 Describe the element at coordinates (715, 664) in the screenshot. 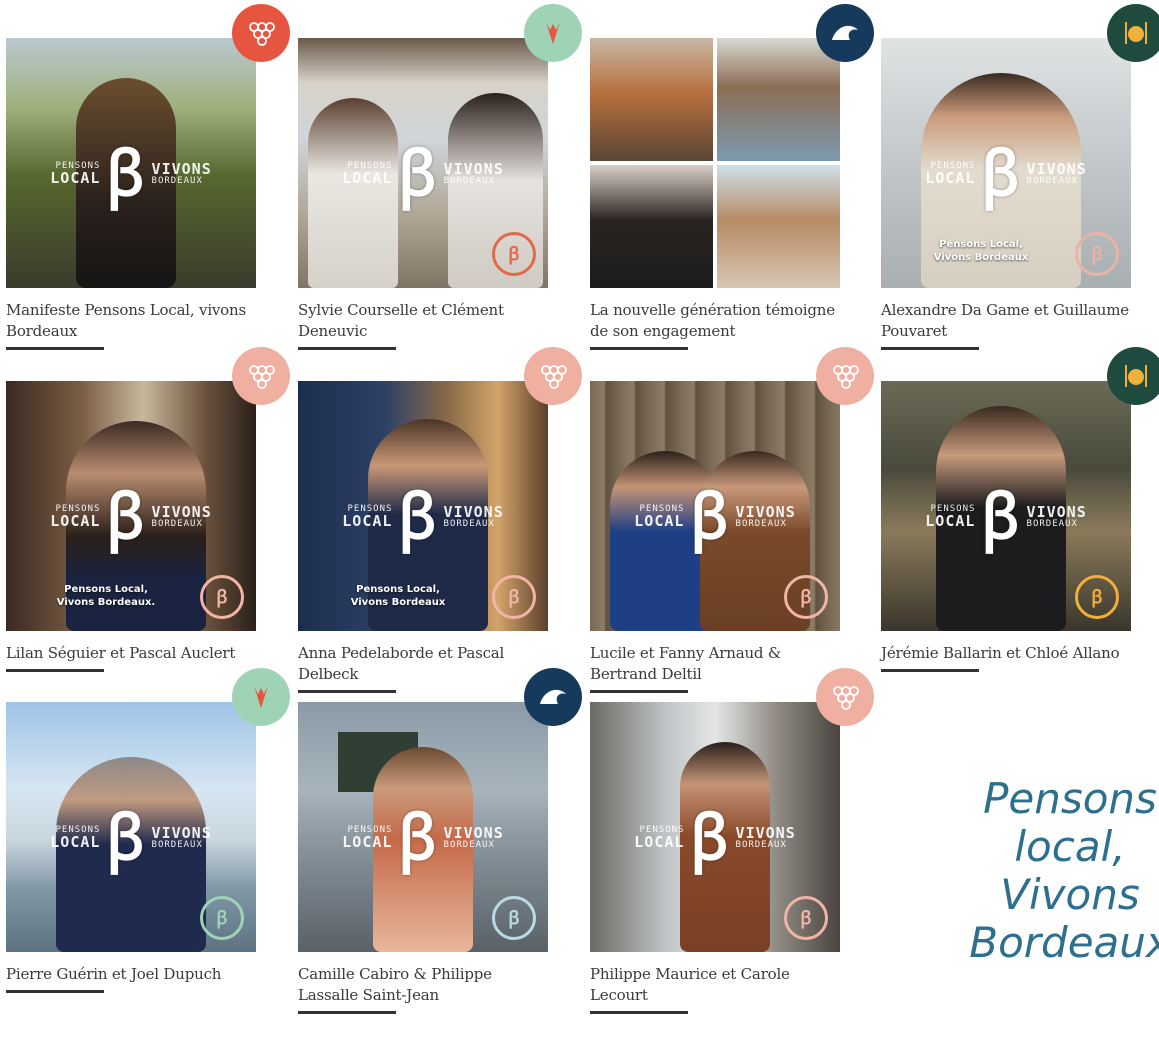

I see `video-title: Lucile et Fanny Arnaud & Bertrand Deltil` at that location.